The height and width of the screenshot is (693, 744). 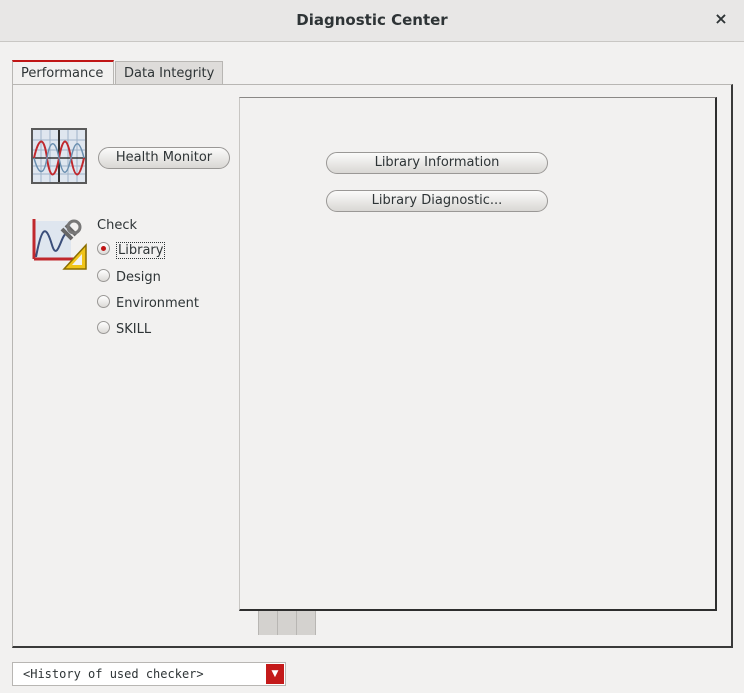 I want to click on radio-label: SKILL, so click(x=134, y=329).